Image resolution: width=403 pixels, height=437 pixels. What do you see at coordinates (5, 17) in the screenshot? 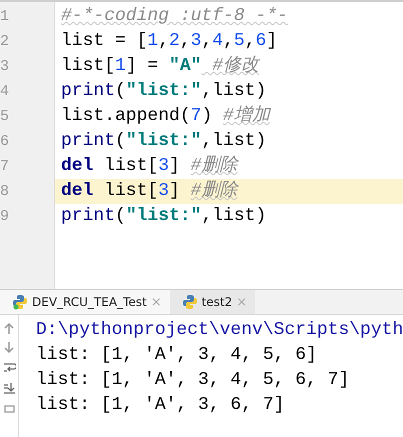
I see `line-number: 1` at bounding box center [5, 17].